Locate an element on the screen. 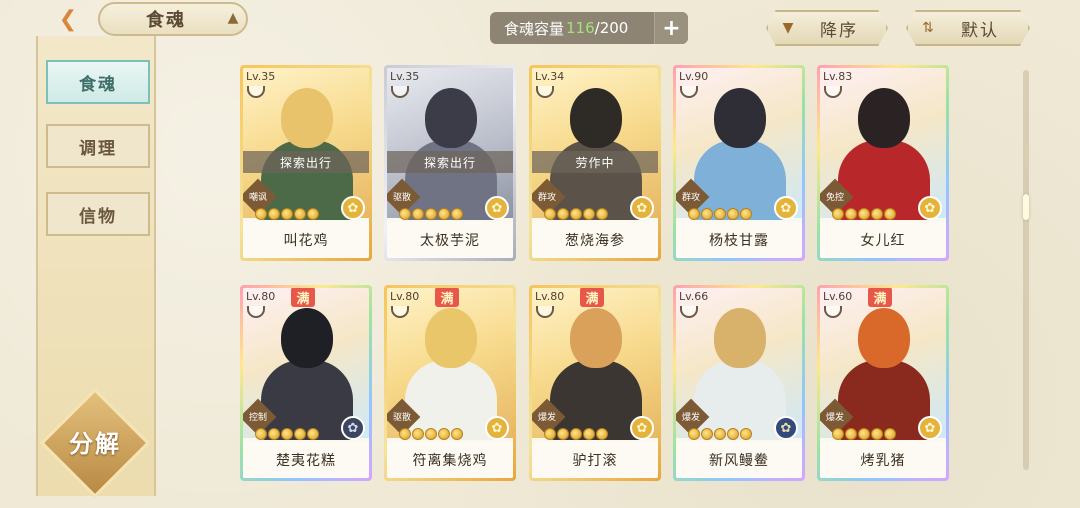 Image resolution: width=1080 pixels, height=508 pixels. add-capacity-button: + is located at coordinates (671, 28).